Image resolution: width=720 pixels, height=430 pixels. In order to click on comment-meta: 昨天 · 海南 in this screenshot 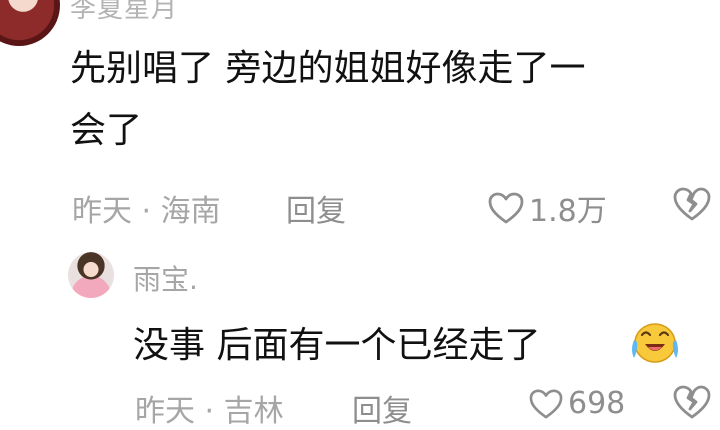, I will do `click(146, 211)`.